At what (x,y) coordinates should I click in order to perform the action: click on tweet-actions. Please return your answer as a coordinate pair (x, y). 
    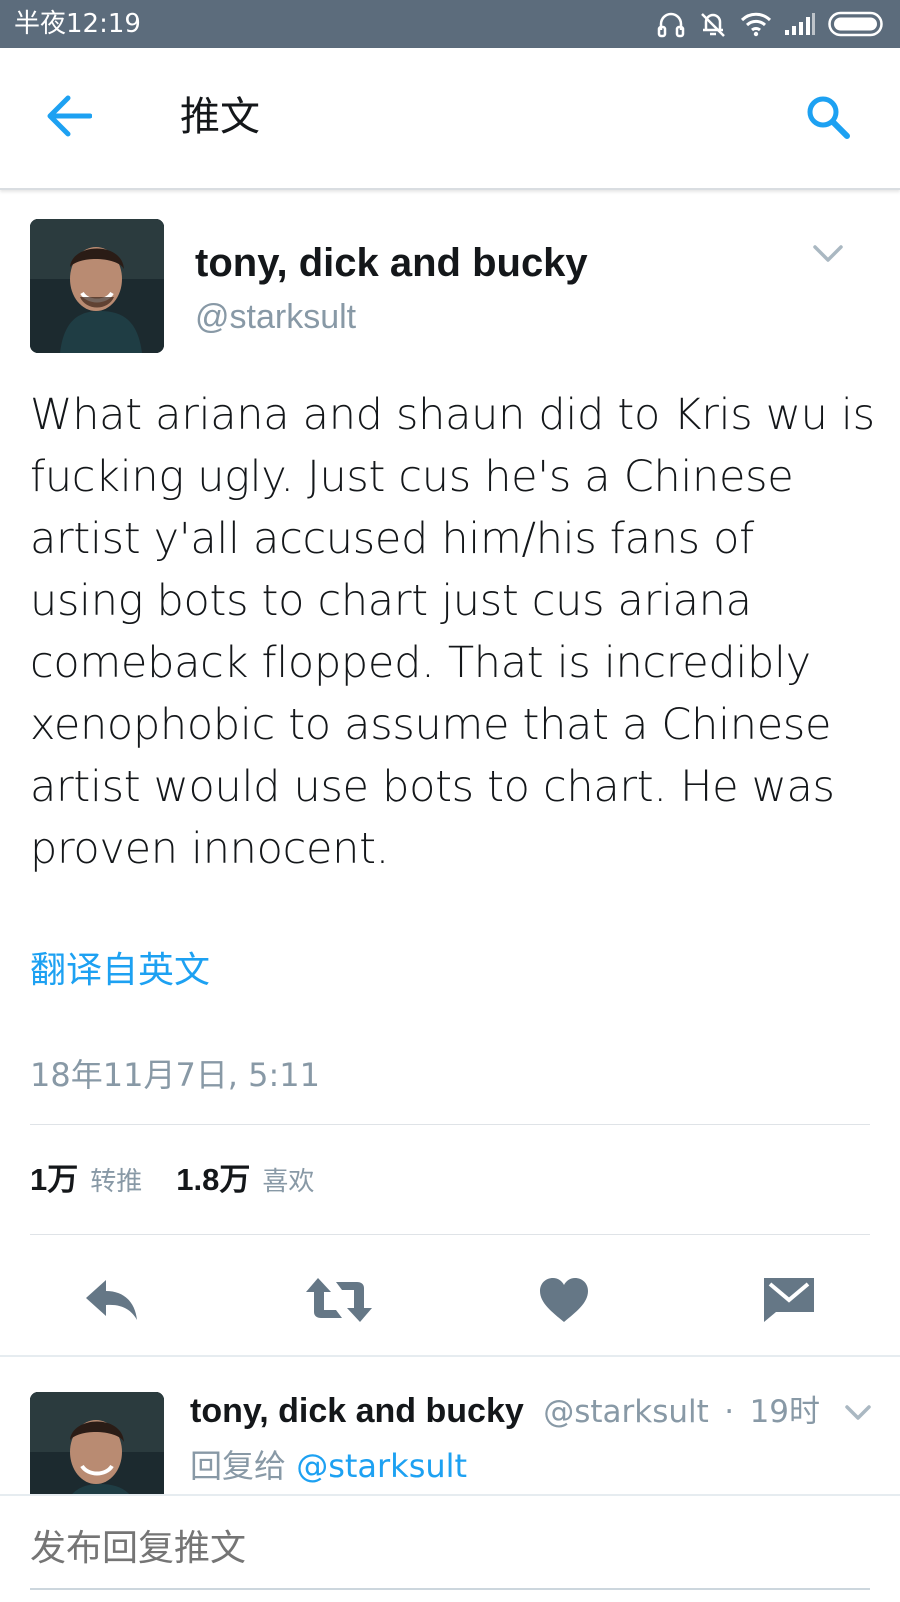
    Looking at the image, I should click on (450, 1302).